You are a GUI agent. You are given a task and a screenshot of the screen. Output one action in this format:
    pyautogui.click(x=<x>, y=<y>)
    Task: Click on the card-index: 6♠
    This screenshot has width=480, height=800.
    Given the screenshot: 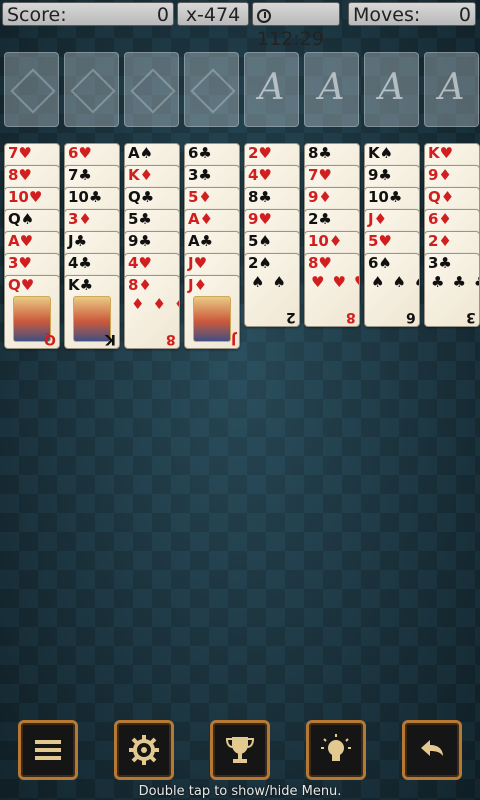 What is the action you would take?
    pyautogui.click(x=380, y=263)
    